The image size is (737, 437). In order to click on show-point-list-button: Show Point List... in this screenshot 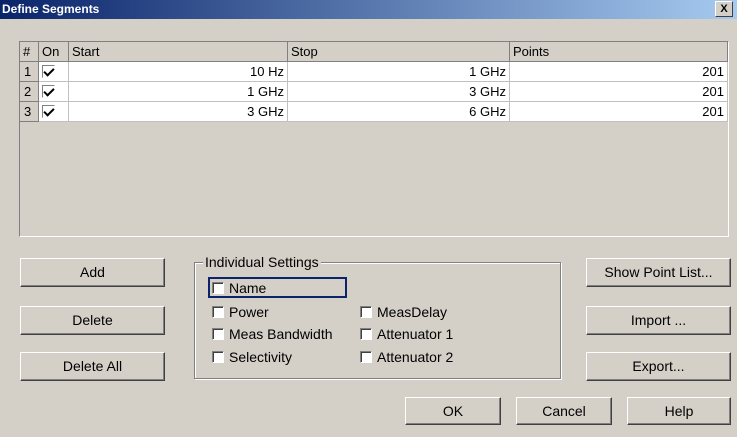, I will do `click(658, 272)`.